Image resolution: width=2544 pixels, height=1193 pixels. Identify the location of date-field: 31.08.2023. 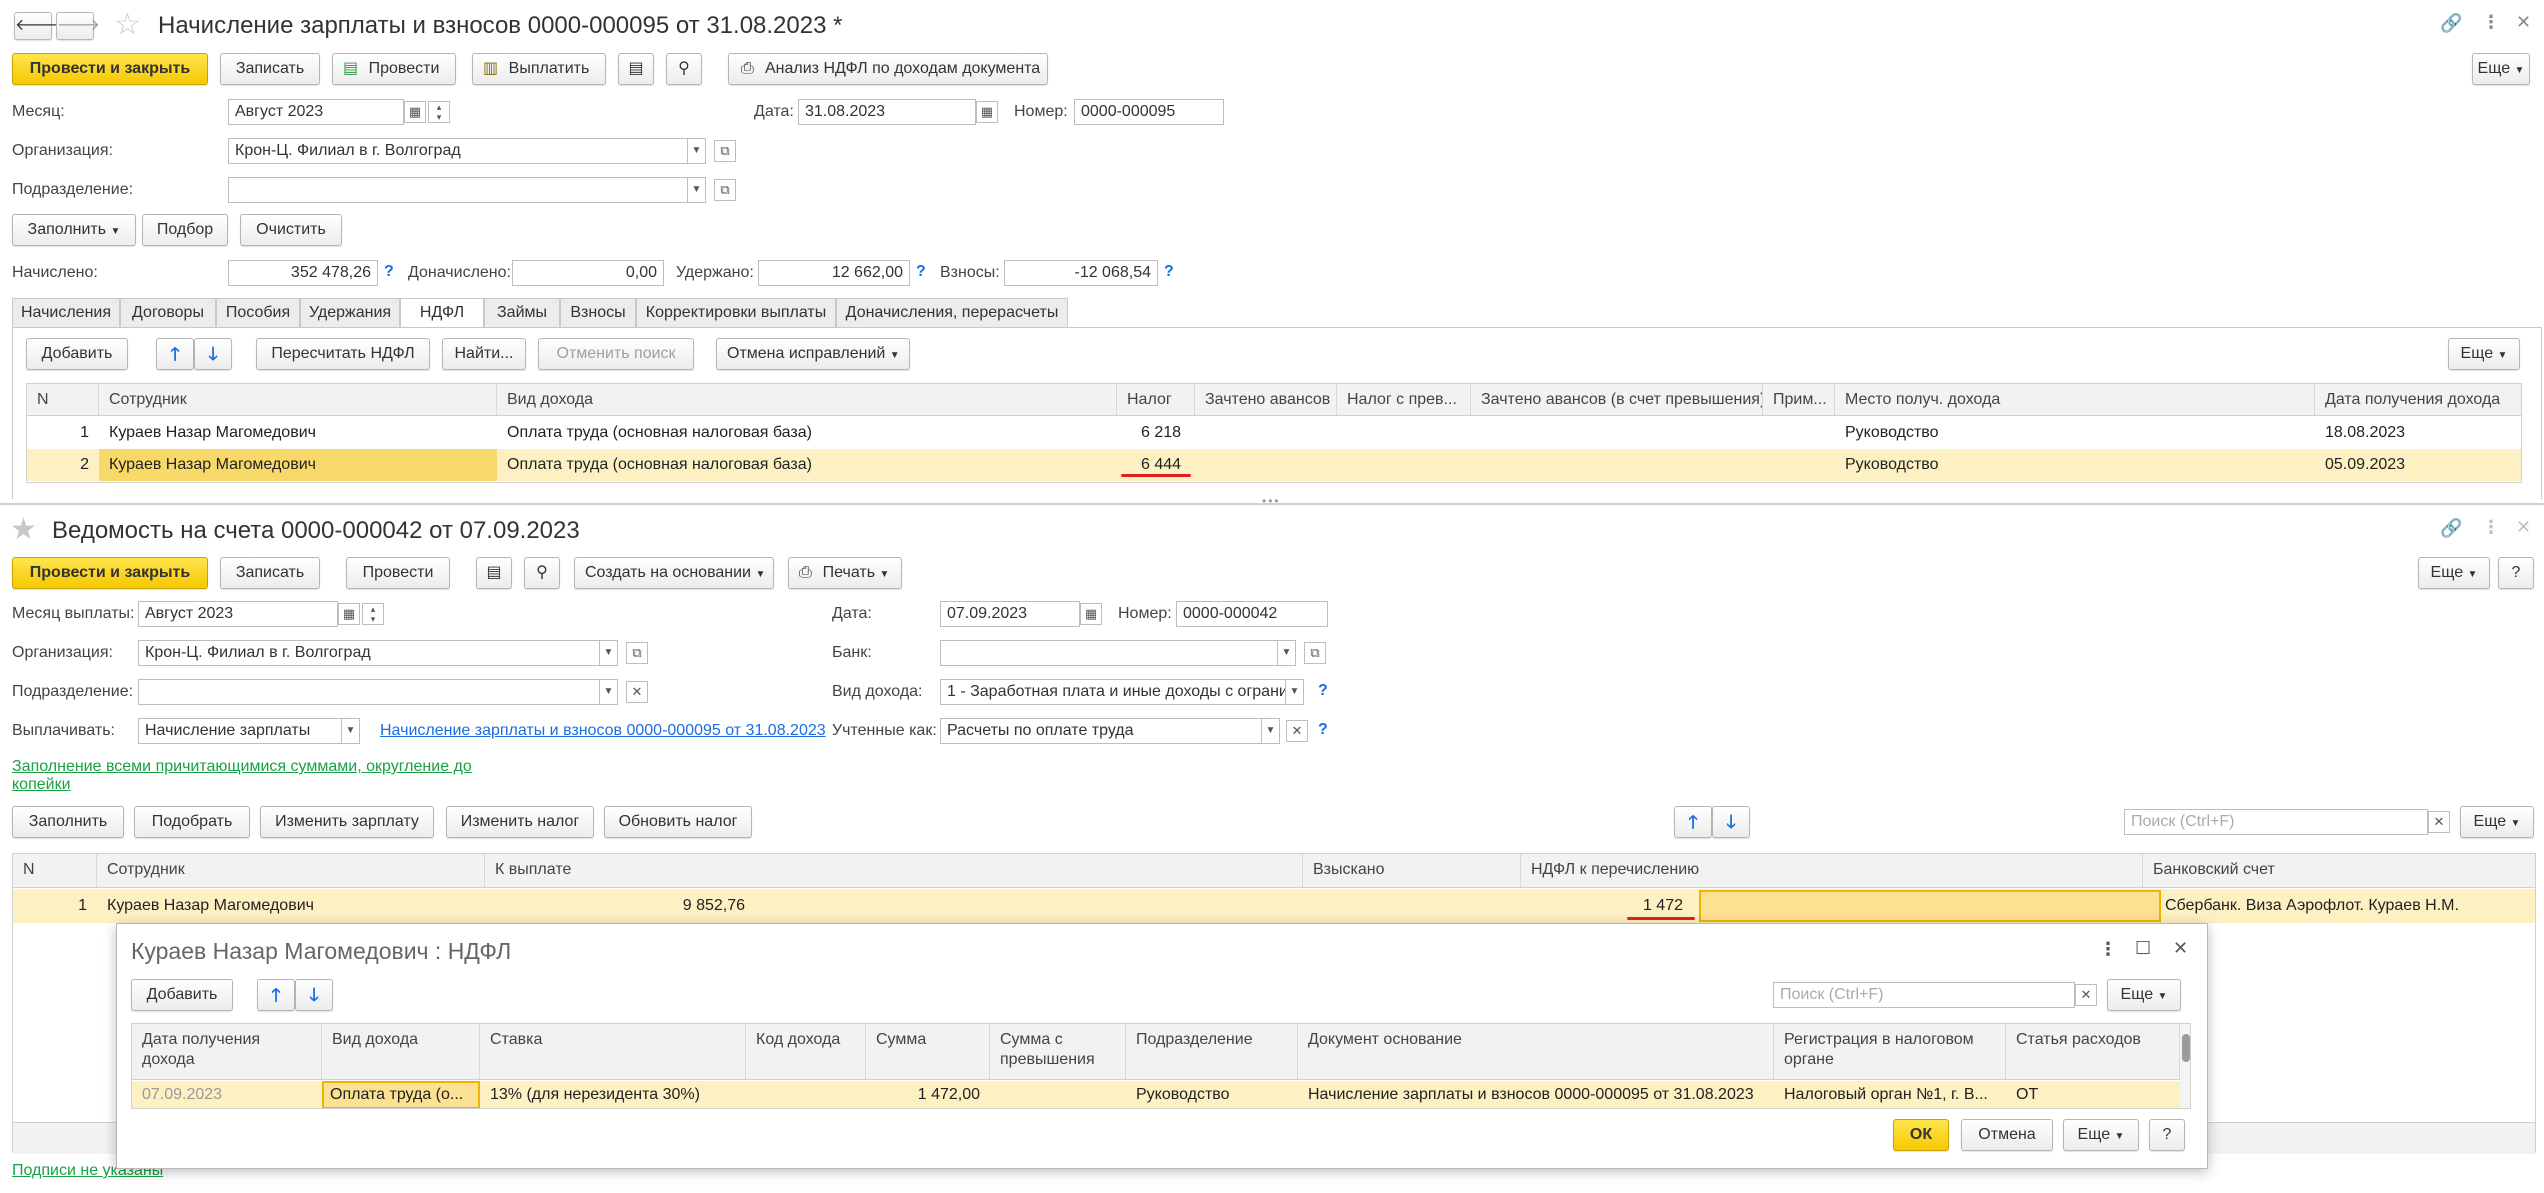
(887, 112).